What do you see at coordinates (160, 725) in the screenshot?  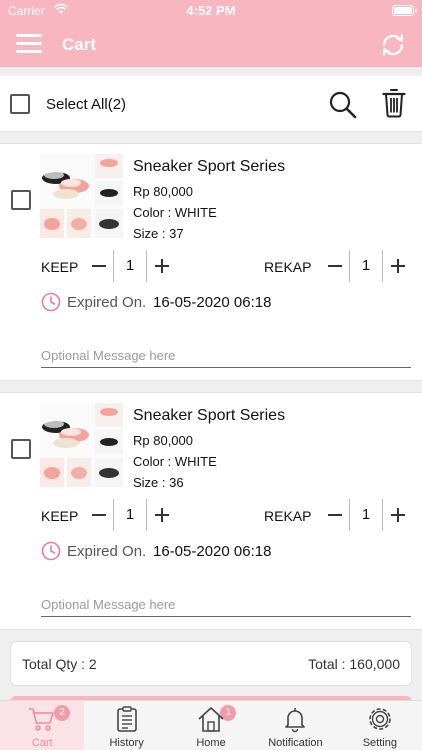 I see `tab-history: 1 History` at bounding box center [160, 725].